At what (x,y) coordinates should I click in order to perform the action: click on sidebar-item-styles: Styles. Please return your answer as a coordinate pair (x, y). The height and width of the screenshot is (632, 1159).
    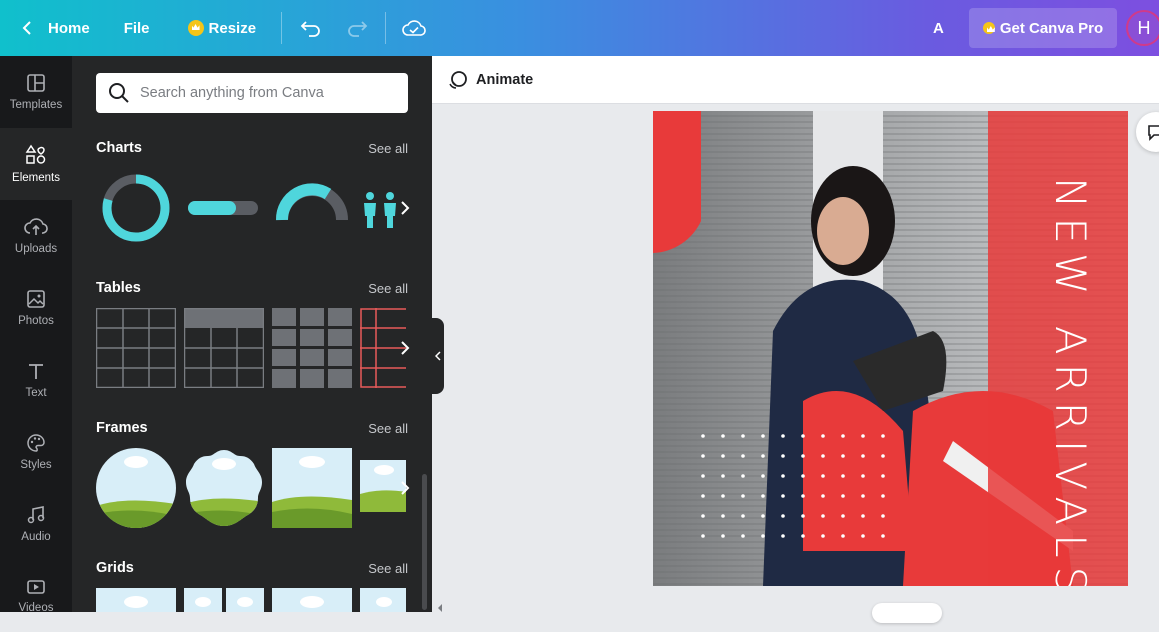
    Looking at the image, I should click on (36, 452).